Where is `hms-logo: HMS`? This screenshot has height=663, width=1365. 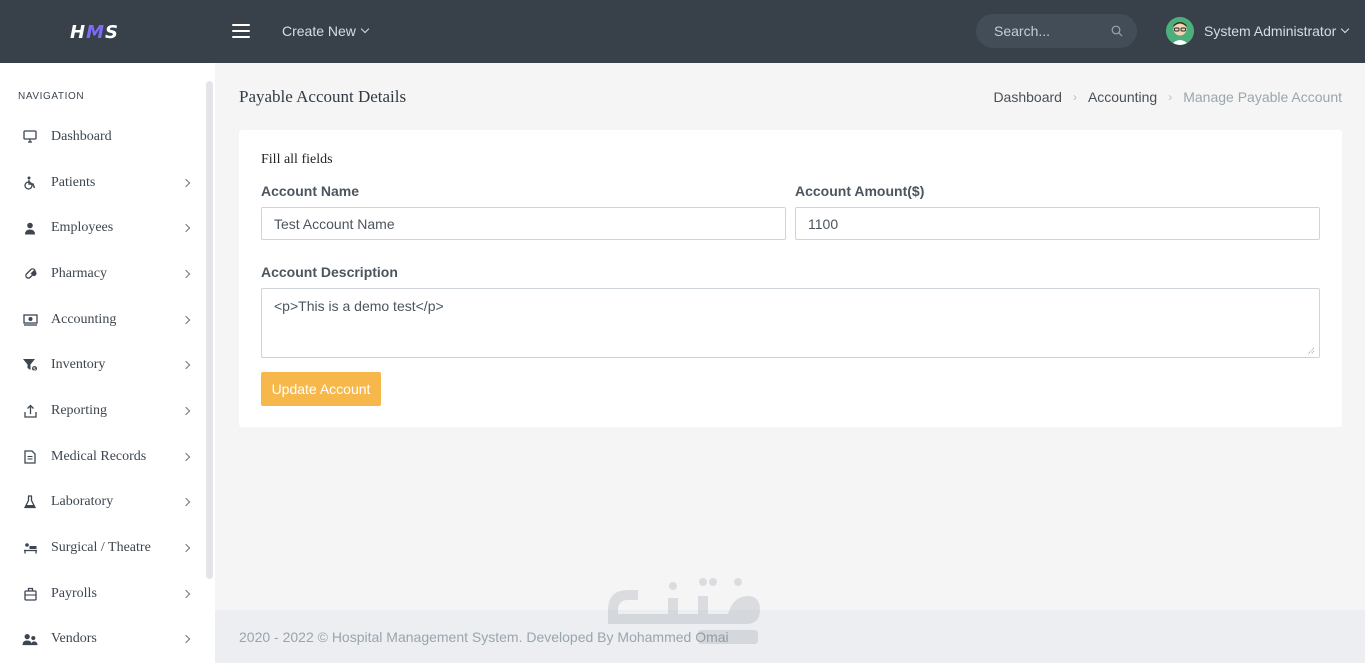 hms-logo: HMS is located at coordinates (94, 32).